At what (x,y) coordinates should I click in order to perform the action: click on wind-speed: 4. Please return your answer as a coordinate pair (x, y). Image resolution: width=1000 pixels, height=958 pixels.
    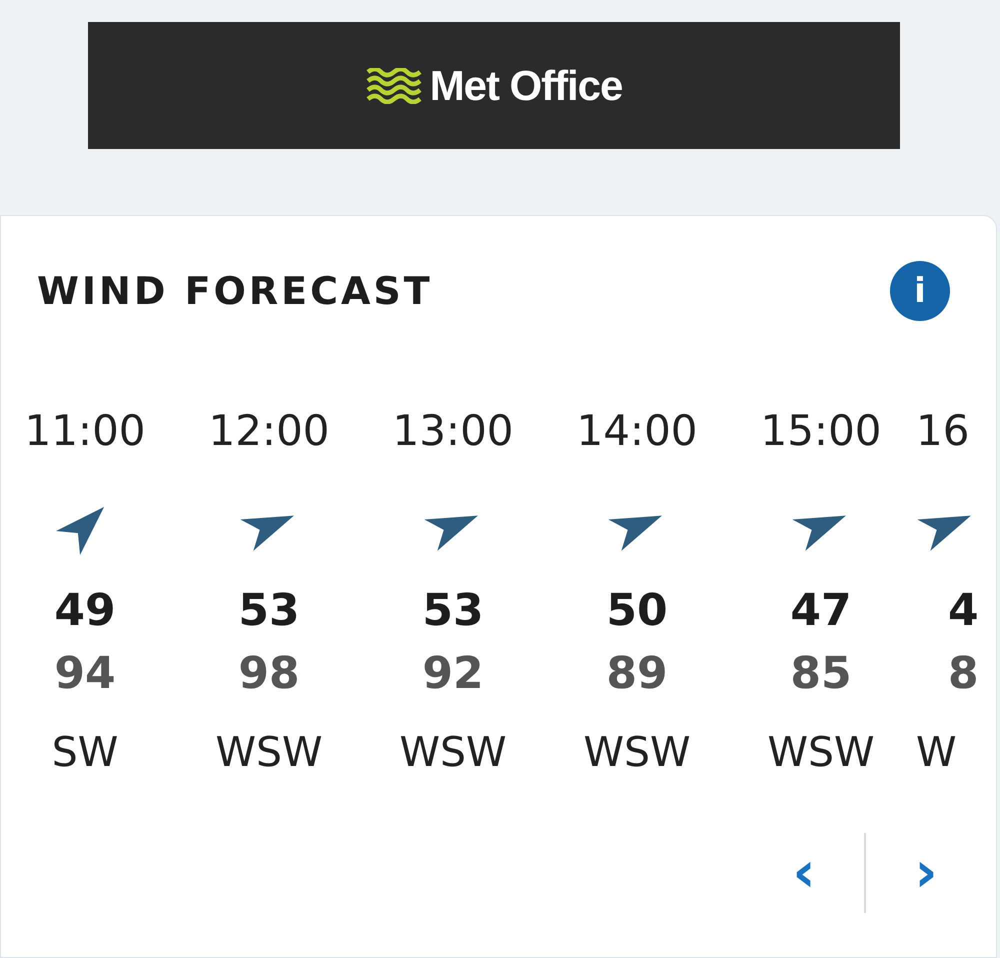
    Looking at the image, I should click on (963, 611).